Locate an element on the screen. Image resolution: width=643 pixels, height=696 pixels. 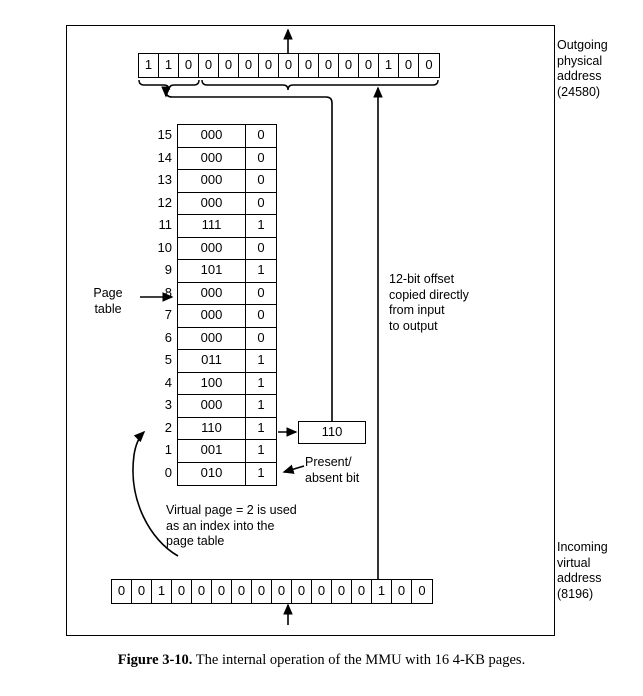
page-table-row: 001 1 is located at coordinates (227, 451).